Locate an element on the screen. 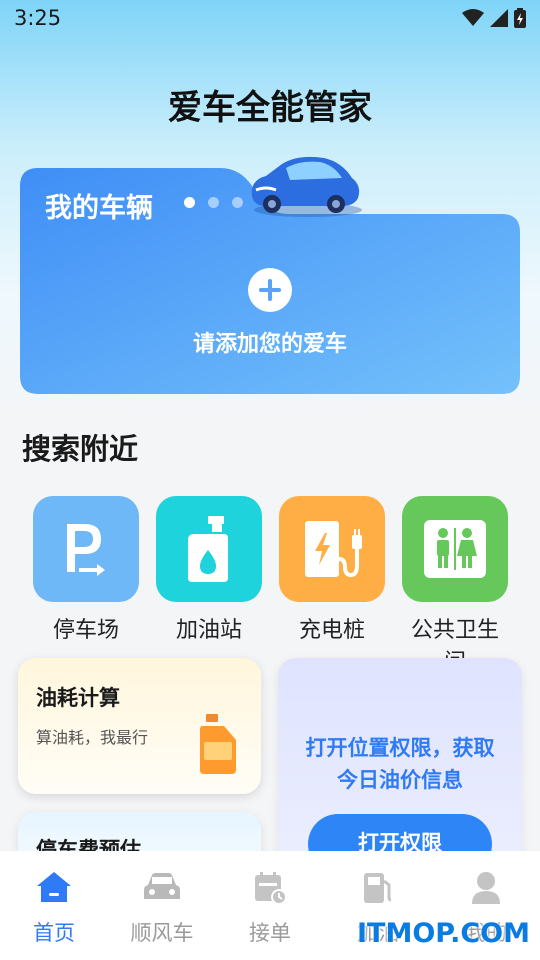 The width and height of the screenshot is (540, 960). calendar-clock-icon is located at coordinates (271, 888).